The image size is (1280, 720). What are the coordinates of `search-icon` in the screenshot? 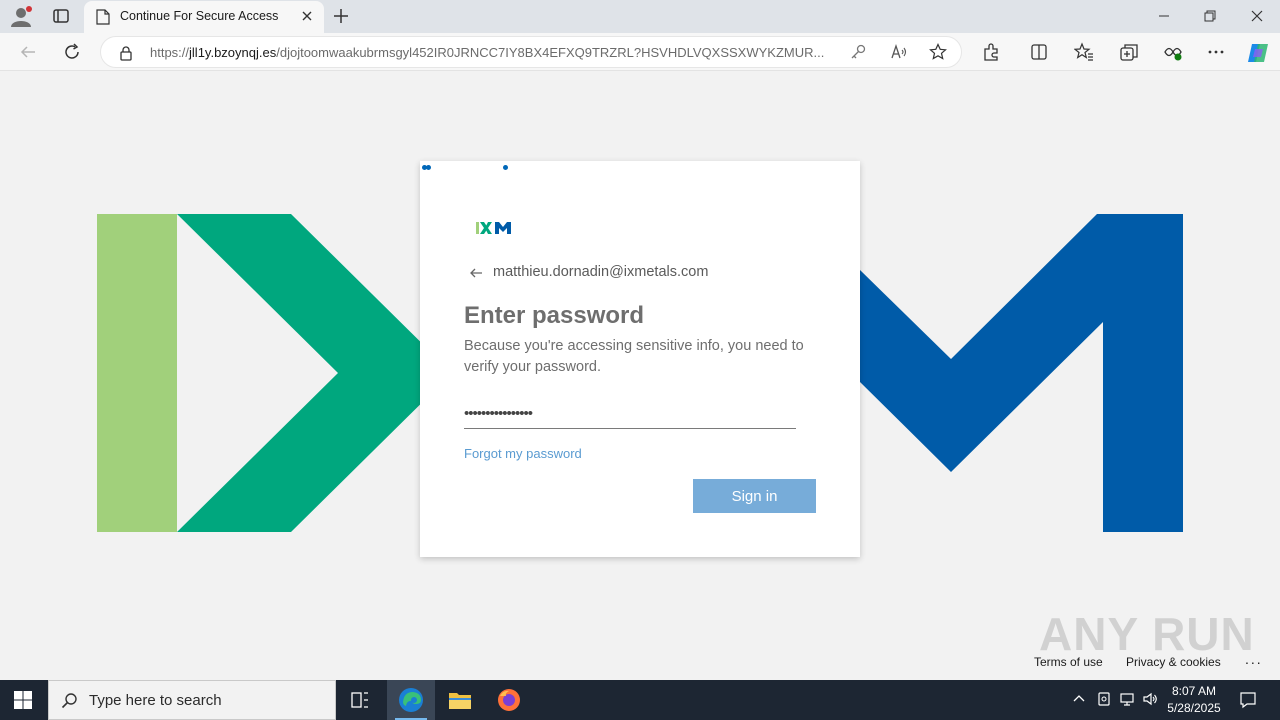 It's located at (69, 701).